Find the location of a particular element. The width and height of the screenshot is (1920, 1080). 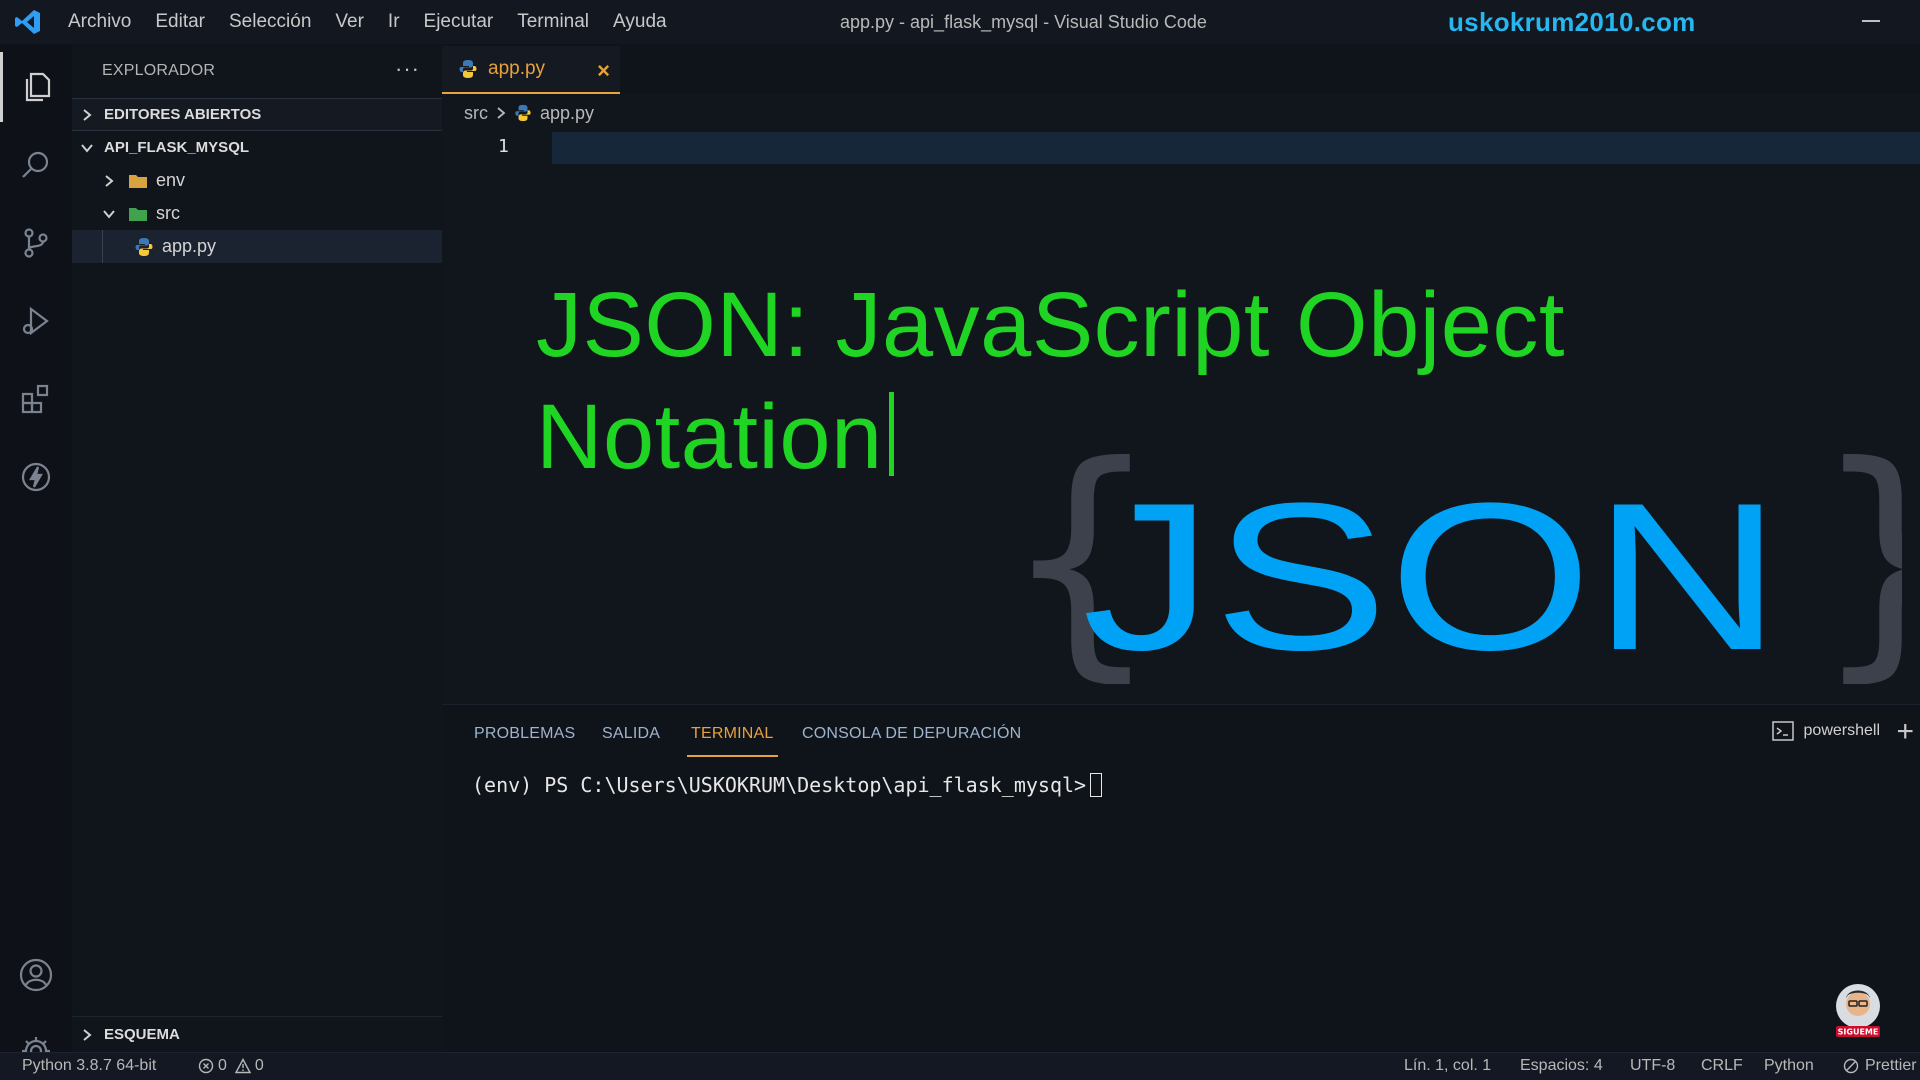

brand-watermark: uskokrum2010.com is located at coordinates (1572, 22).